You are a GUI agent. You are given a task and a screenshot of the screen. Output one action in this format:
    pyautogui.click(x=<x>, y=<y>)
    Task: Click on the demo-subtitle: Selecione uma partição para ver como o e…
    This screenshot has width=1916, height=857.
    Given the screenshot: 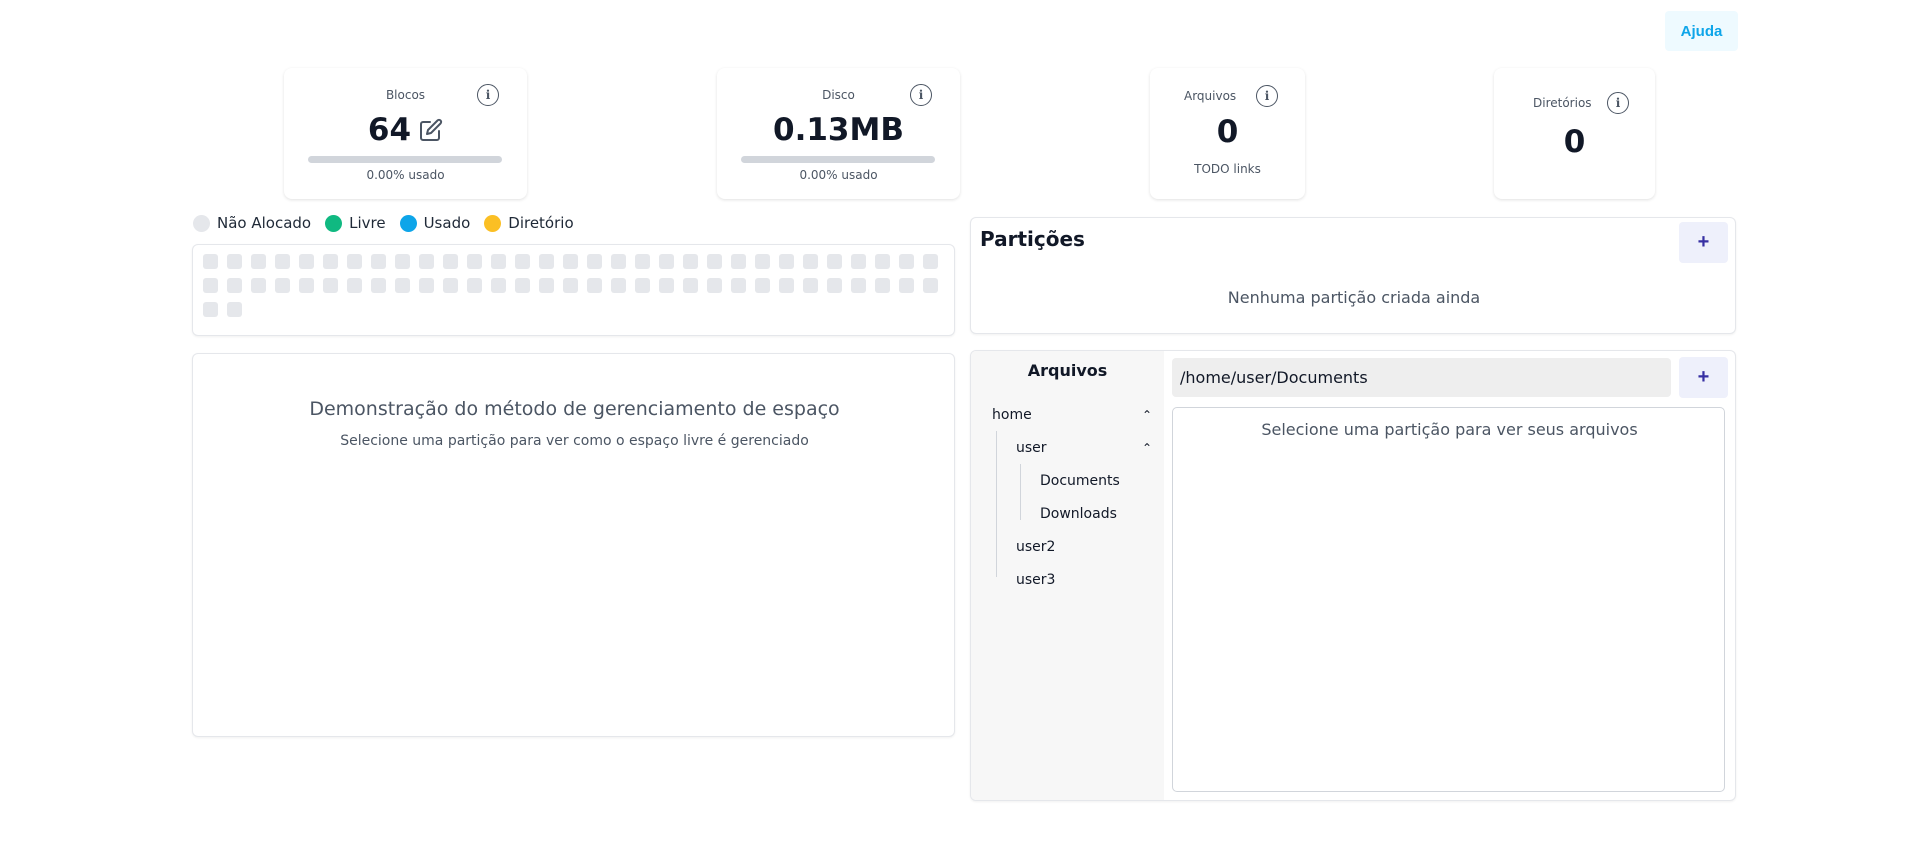 What is the action you would take?
    pyautogui.click(x=574, y=441)
    